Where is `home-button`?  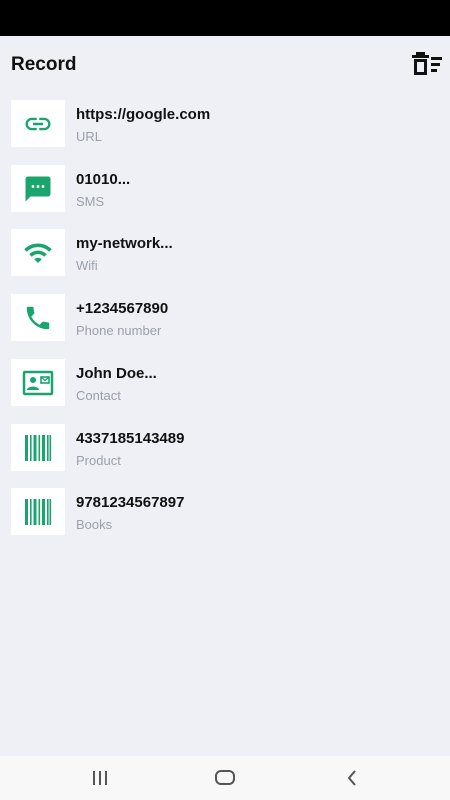 home-button is located at coordinates (225, 778).